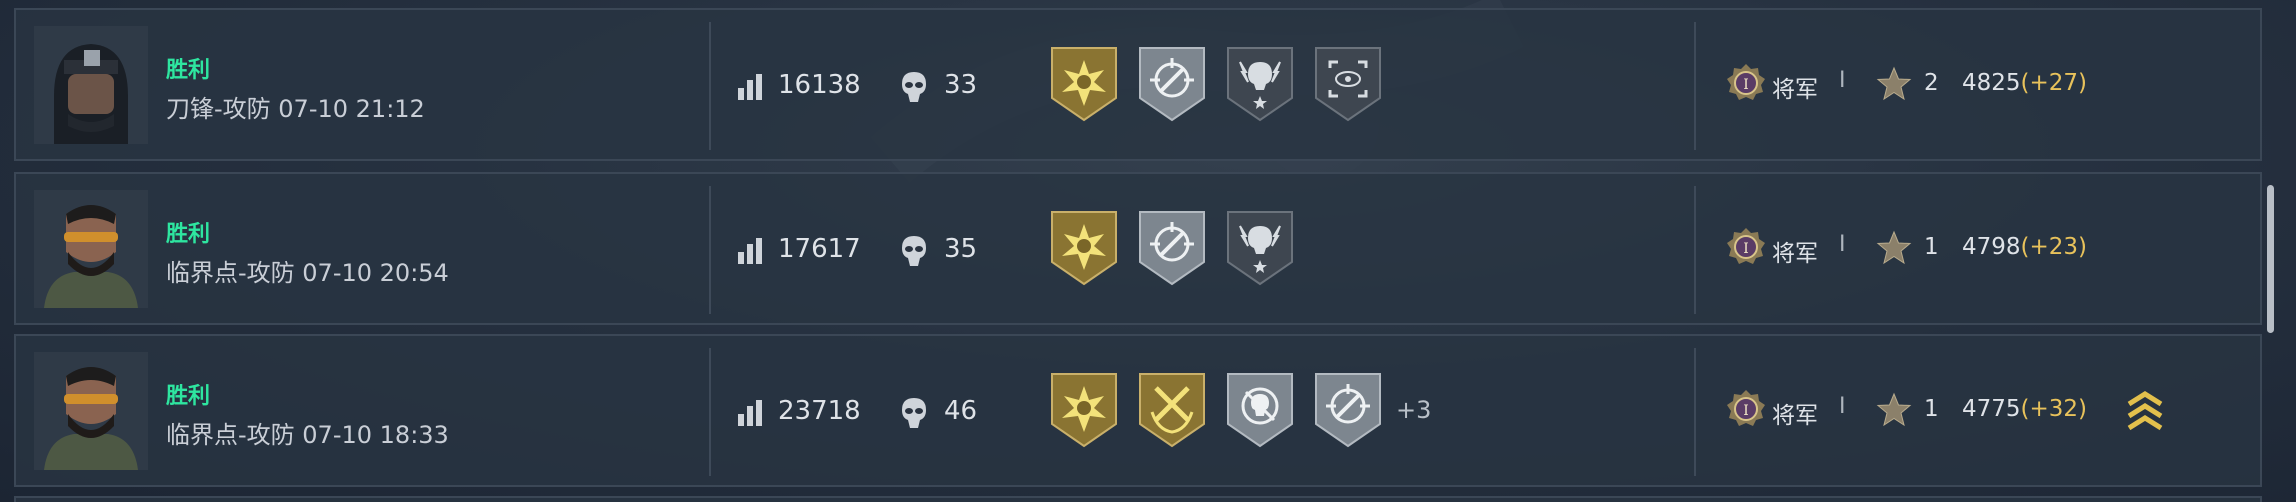 Image resolution: width=2296 pixels, height=502 pixels. I want to click on rank-points: 4825(+27), so click(2024, 83).